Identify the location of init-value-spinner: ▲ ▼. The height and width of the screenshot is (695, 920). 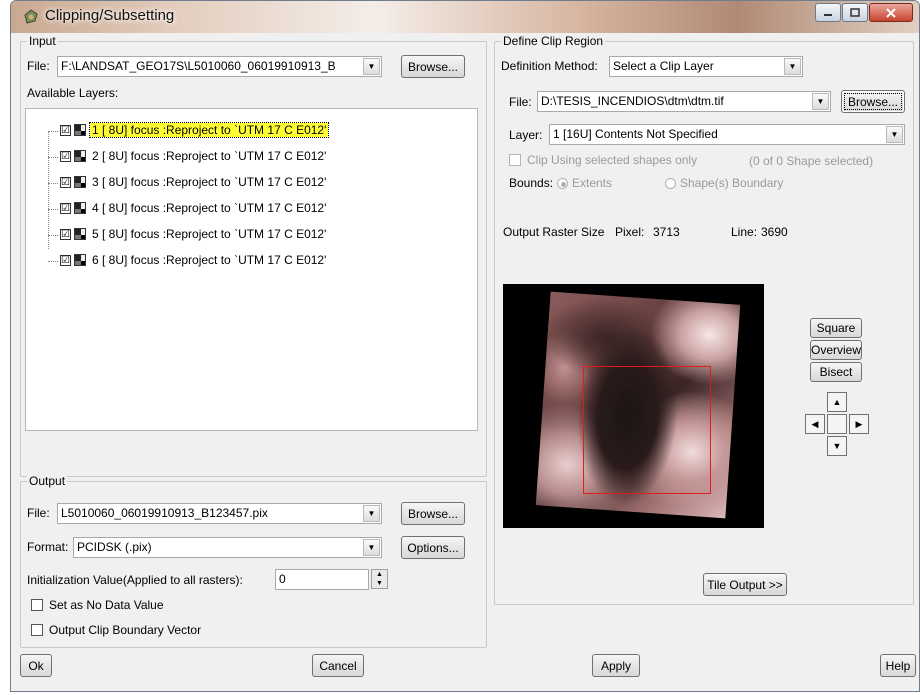
(379, 579).